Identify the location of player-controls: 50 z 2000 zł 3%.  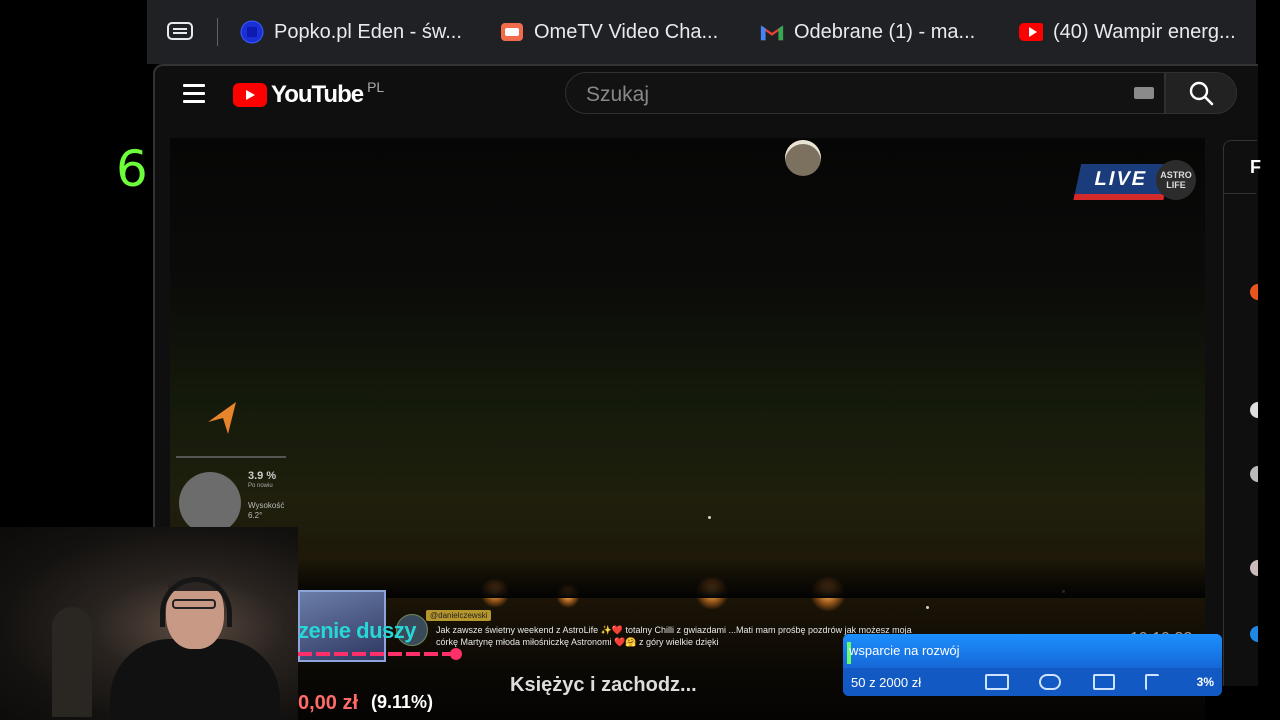
(1032, 682).